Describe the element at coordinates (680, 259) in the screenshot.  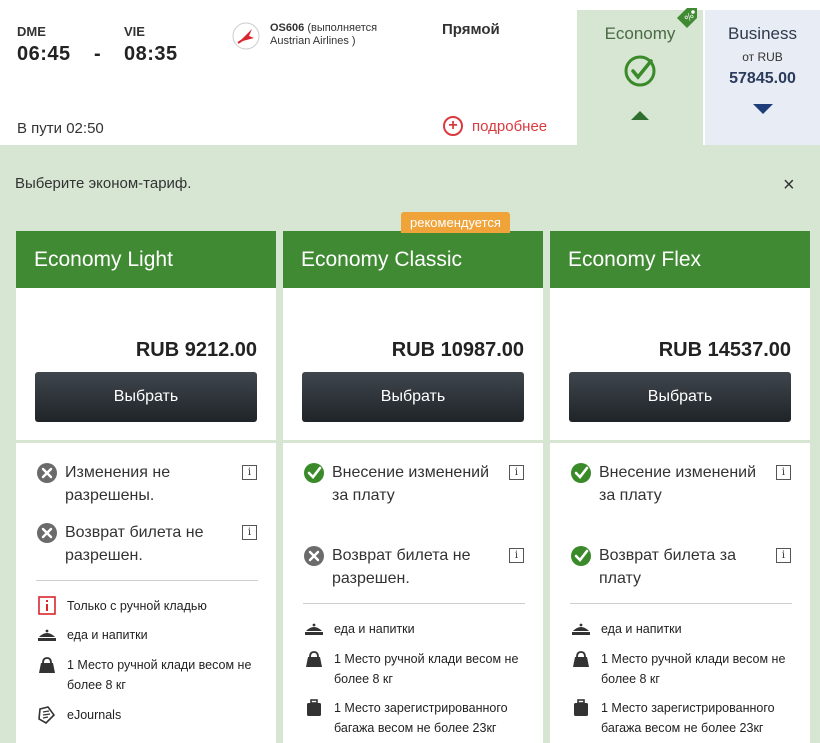
I see `fare-name: Economy Flex` at that location.